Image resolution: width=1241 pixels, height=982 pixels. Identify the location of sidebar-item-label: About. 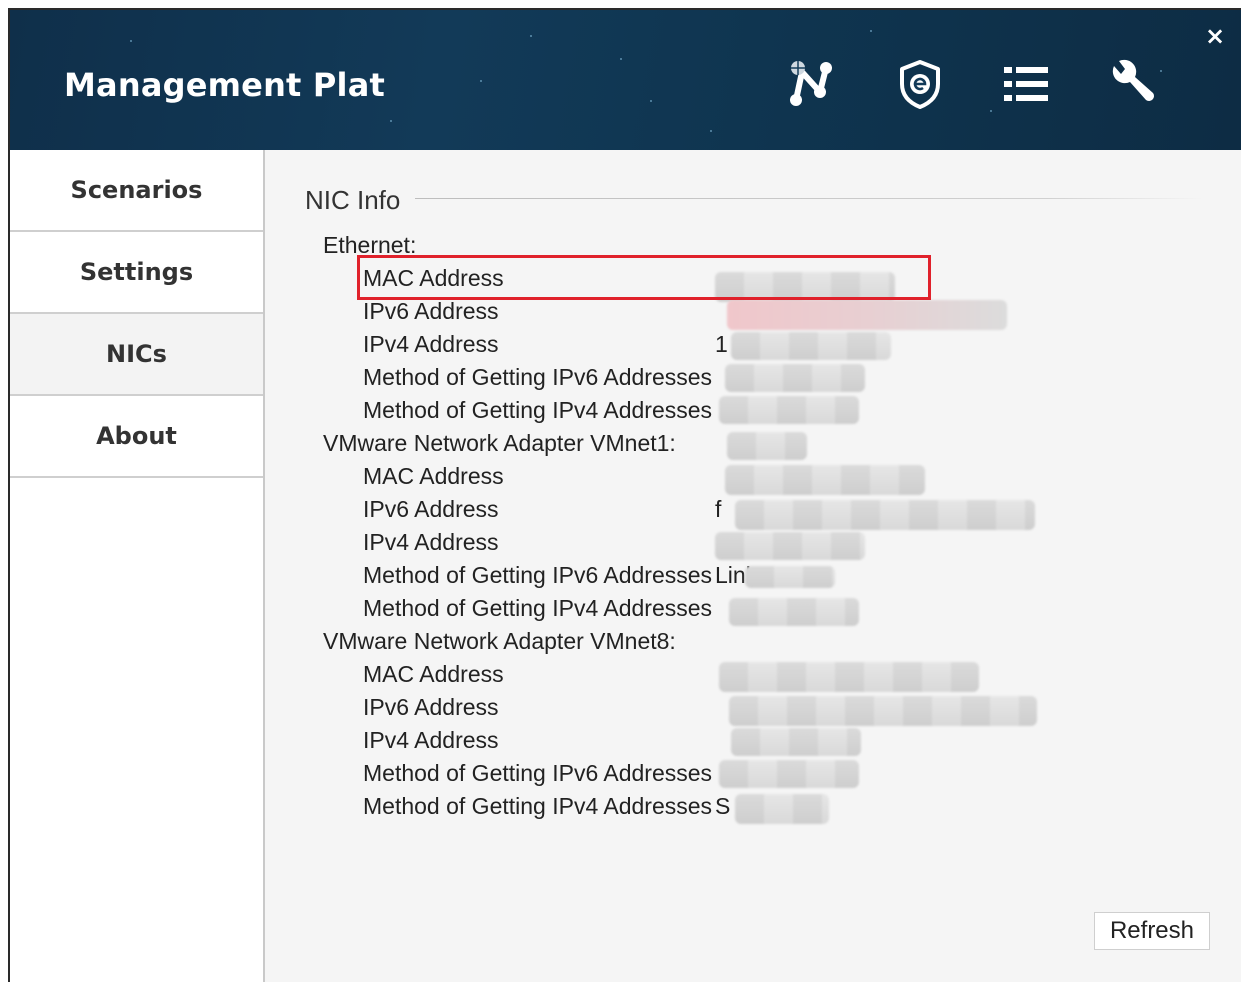
(136, 436).